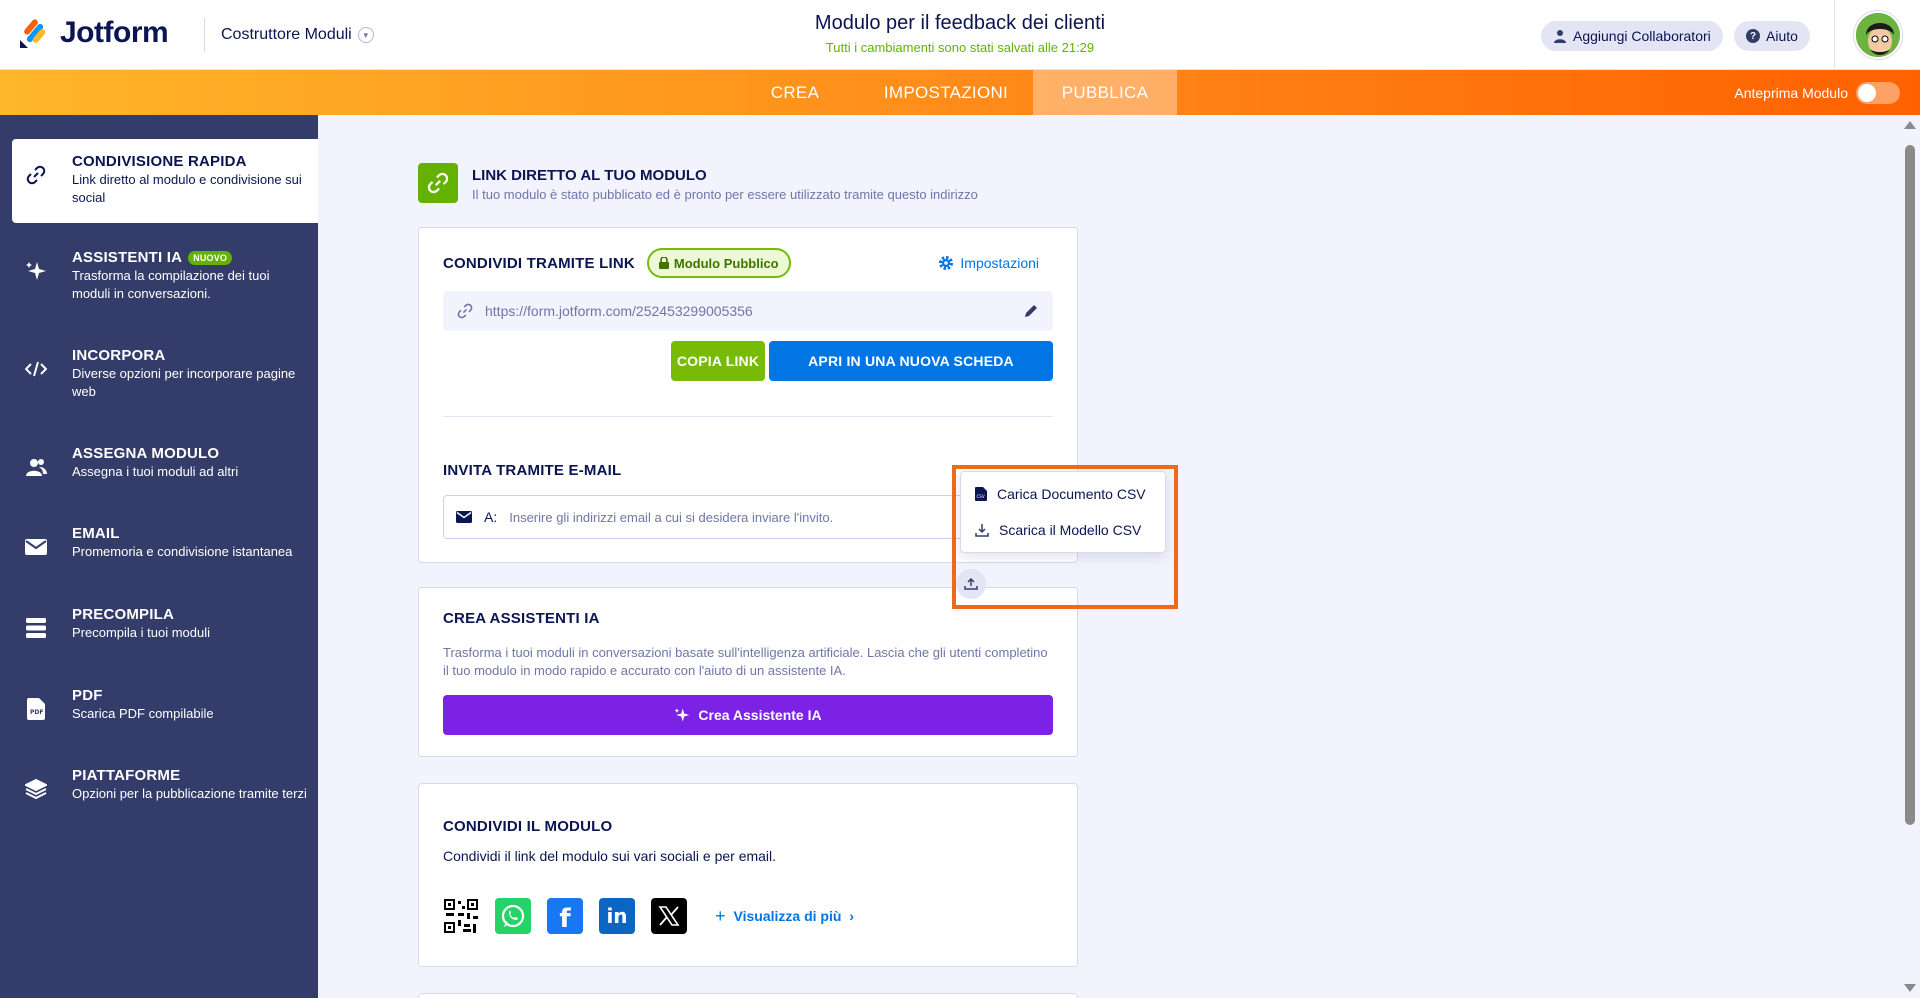 The height and width of the screenshot is (998, 1920). Describe the element at coordinates (96, 533) in the screenshot. I see `sidebar-item-title: EMAIL` at that location.